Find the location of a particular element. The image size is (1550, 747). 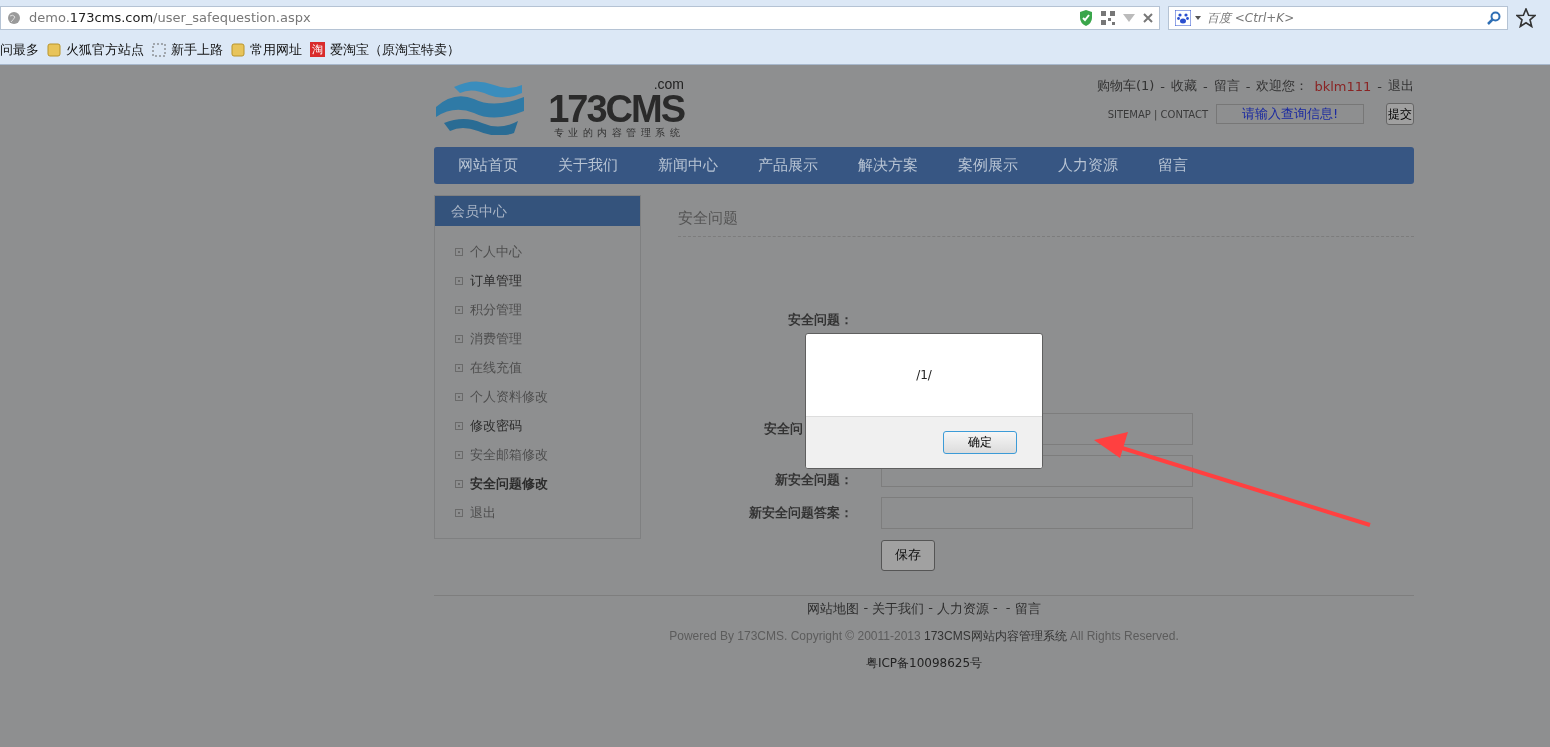

search-field: 百度 <Ctrl+K> is located at coordinates (1338, 17).